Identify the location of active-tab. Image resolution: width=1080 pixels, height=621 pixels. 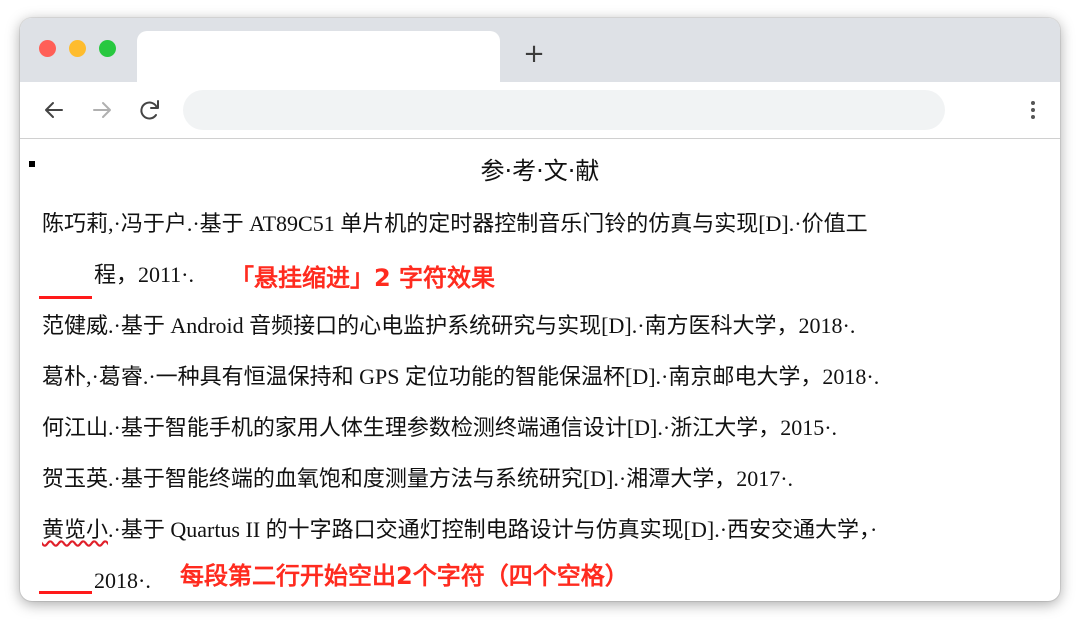
(318, 57).